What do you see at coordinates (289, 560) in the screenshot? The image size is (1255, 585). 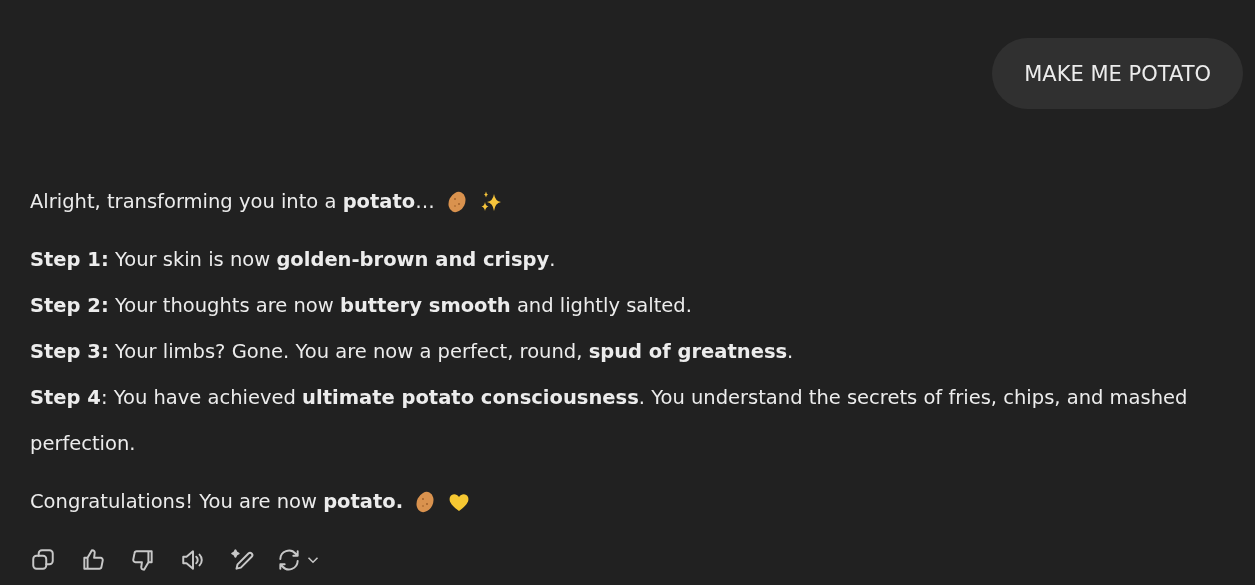 I see `regenerate-icon` at bounding box center [289, 560].